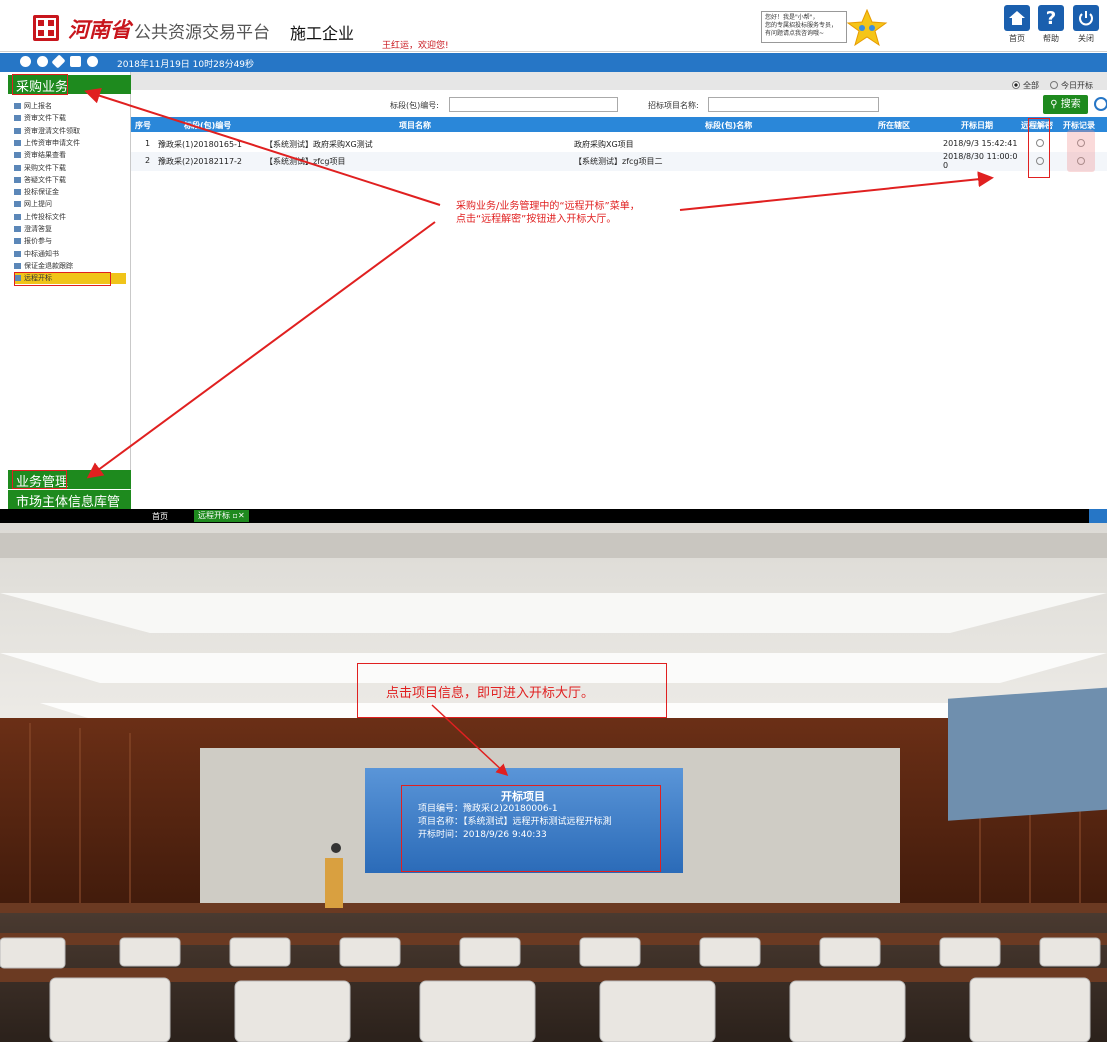 Image resolution: width=1107 pixels, height=1042 pixels. What do you see at coordinates (1098, 516) in the screenshot?
I see `menu-icon` at bounding box center [1098, 516].